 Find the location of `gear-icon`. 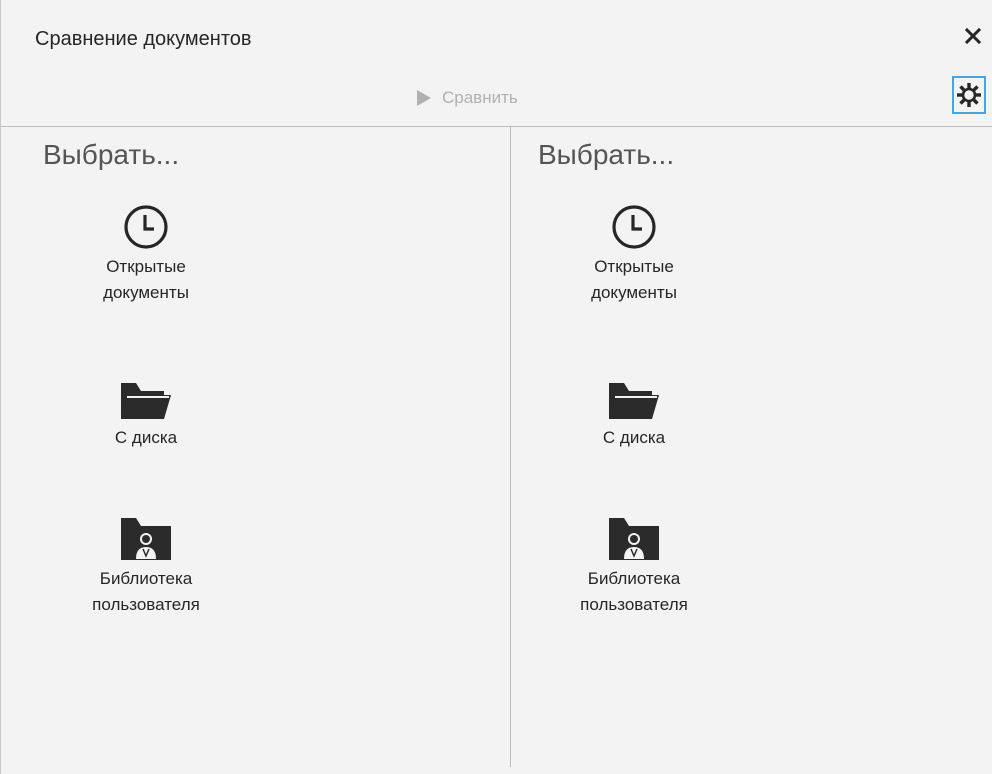

gear-icon is located at coordinates (969, 95).